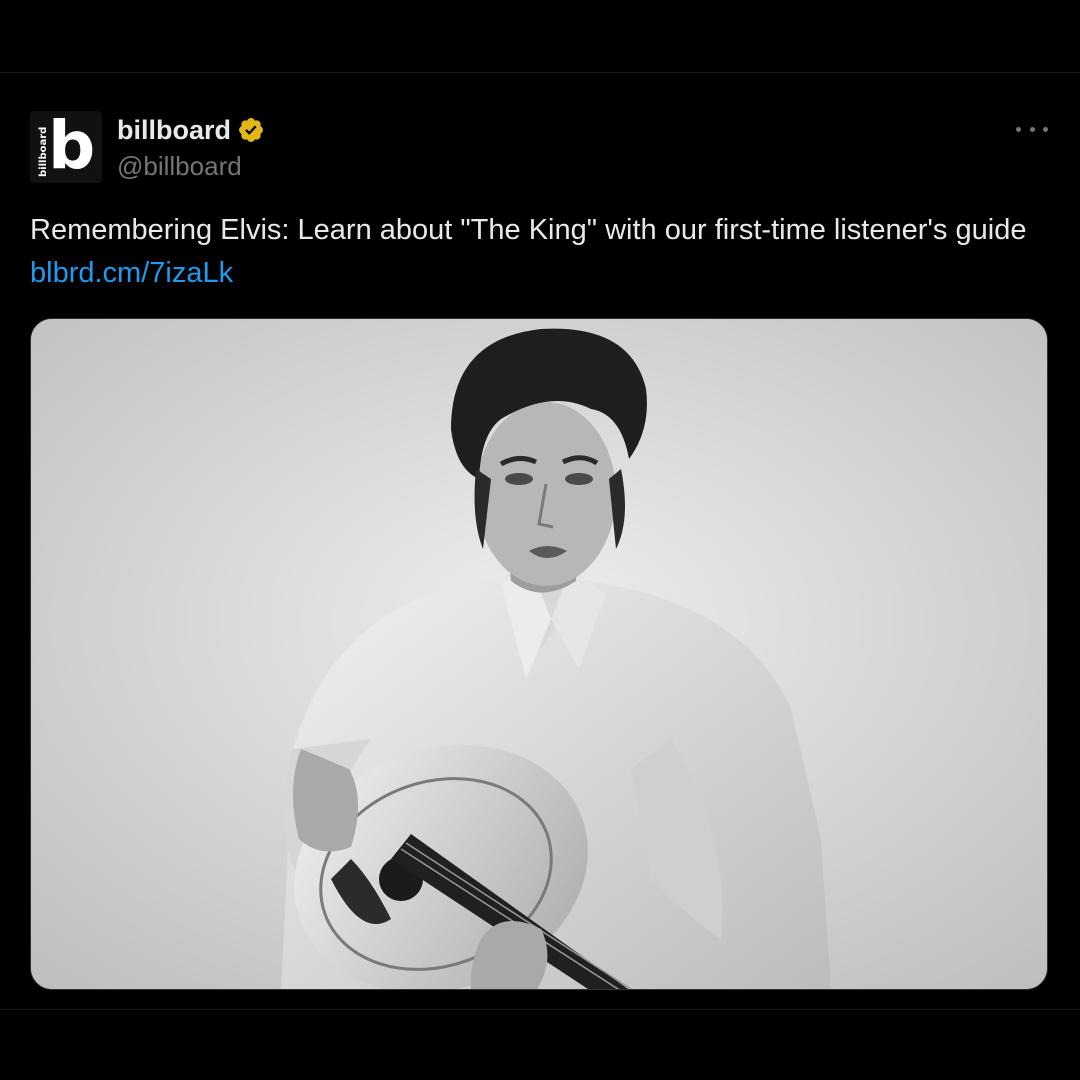 Image resolution: width=1080 pixels, height=1080 pixels. What do you see at coordinates (71, 147) in the screenshot?
I see `avatar-letter: b` at bounding box center [71, 147].